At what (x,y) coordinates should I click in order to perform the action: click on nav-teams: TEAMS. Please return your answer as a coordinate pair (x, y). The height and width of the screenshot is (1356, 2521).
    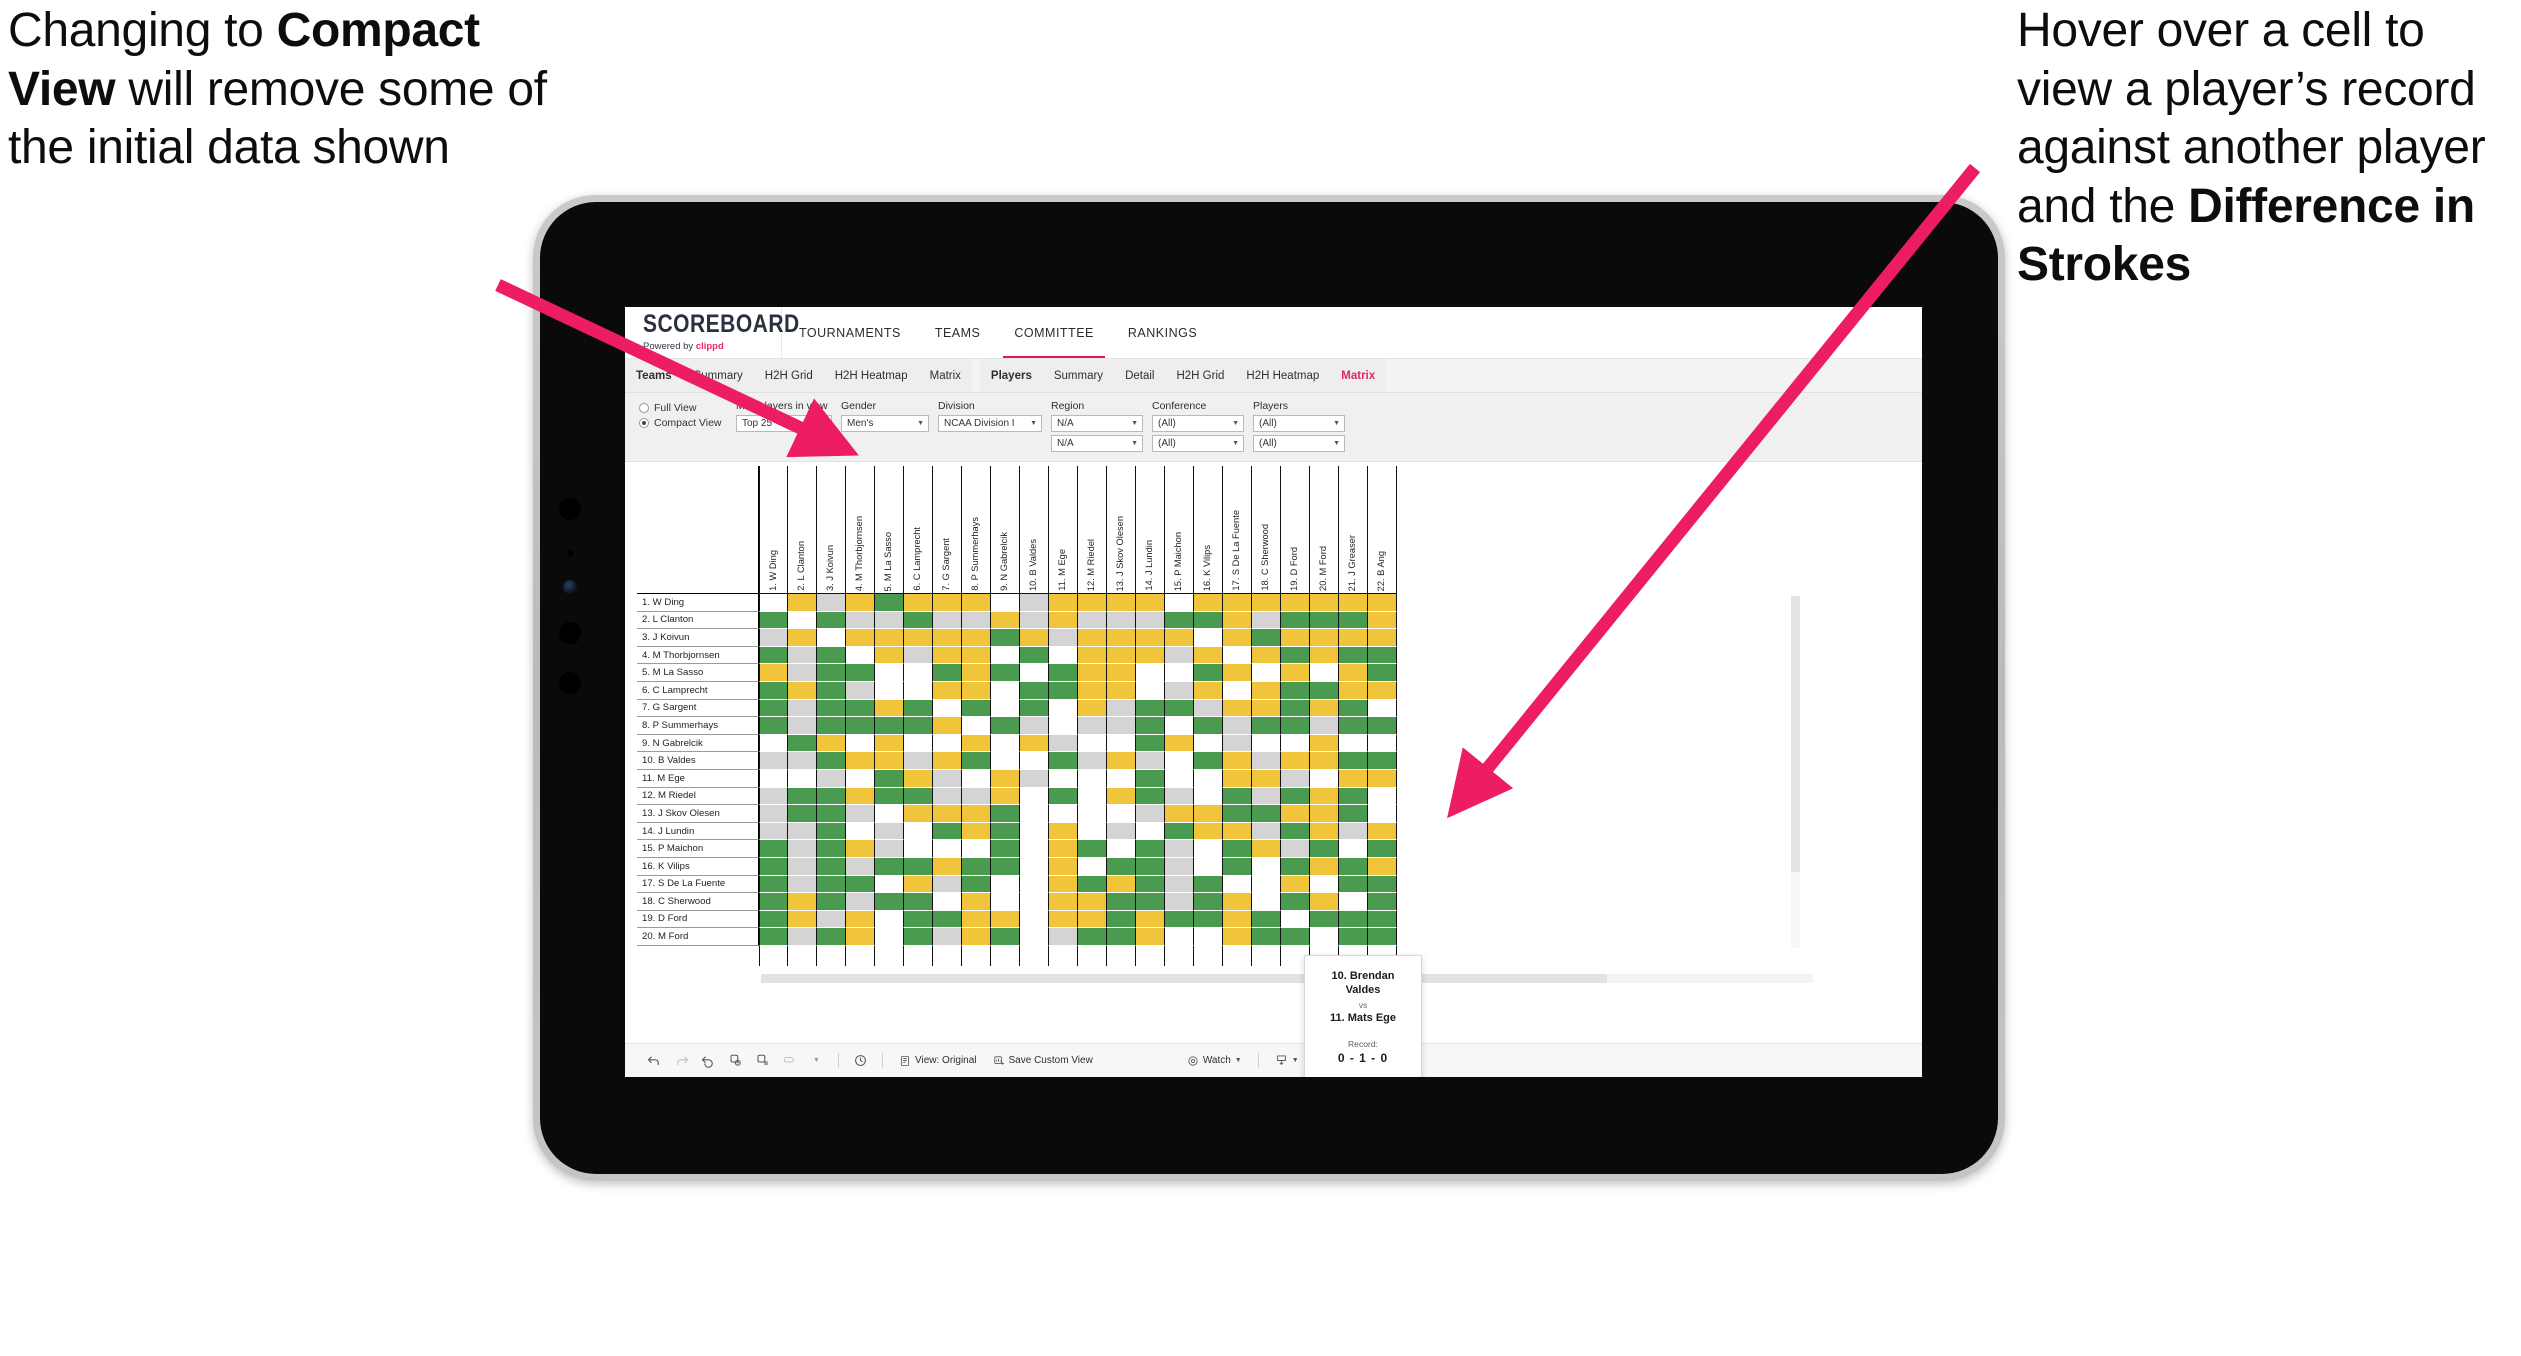
    Looking at the image, I should click on (958, 332).